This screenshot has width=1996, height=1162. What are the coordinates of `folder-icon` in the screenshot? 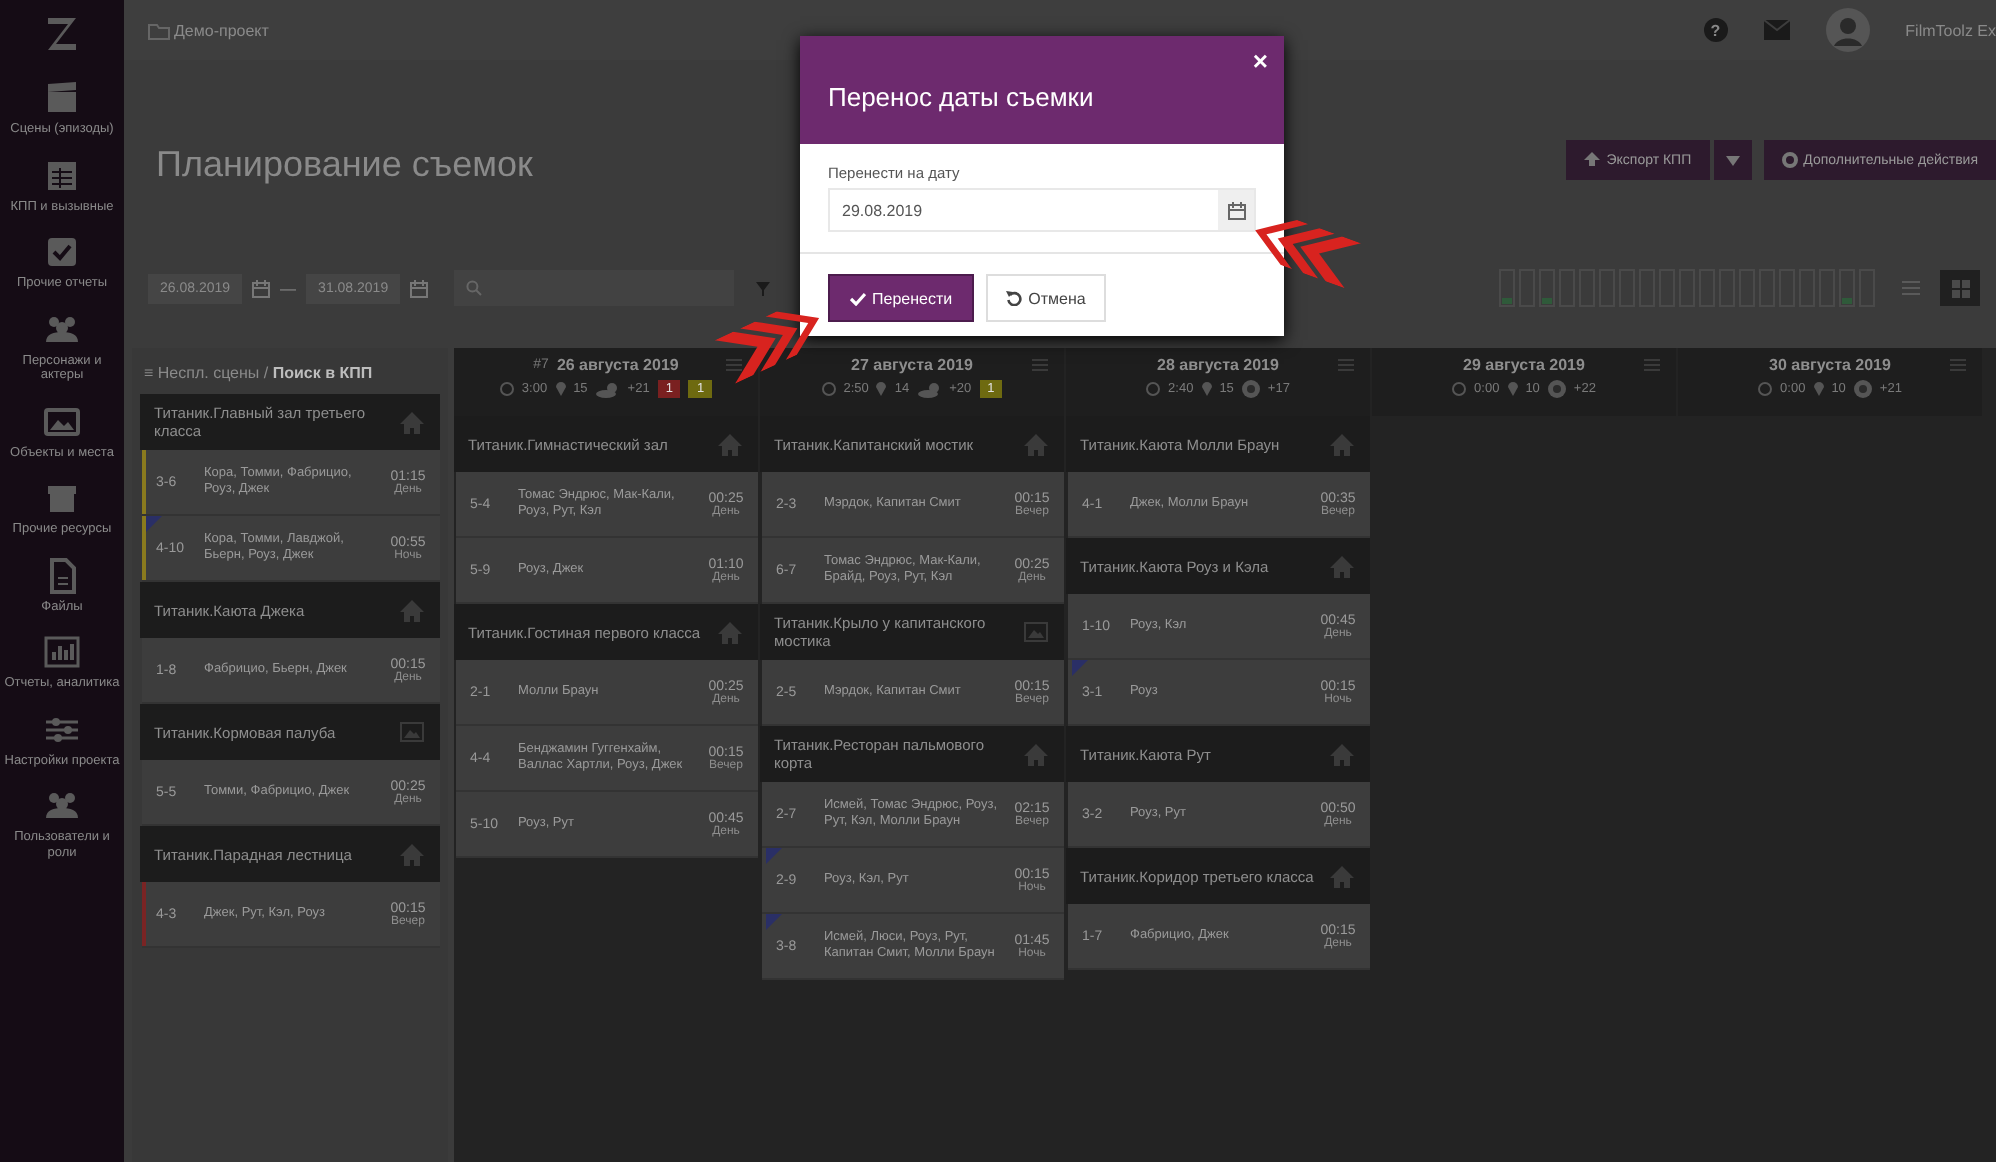 It's located at (159, 30).